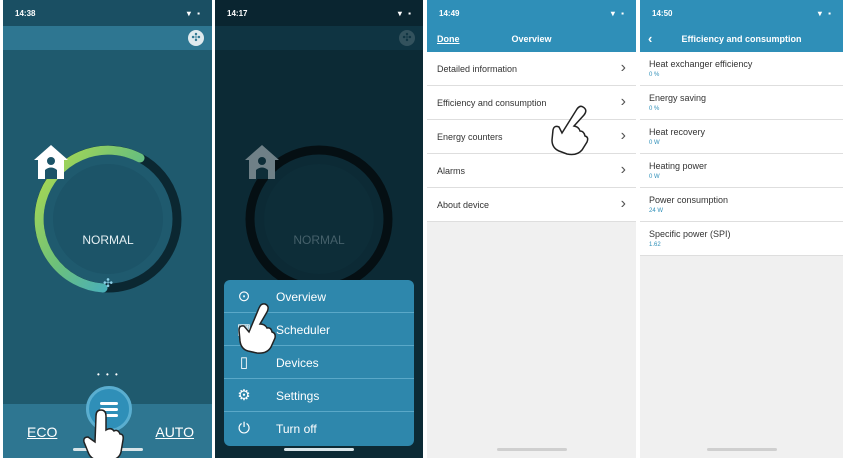  What do you see at coordinates (237, 13) in the screenshot?
I see `status-time: 14:17` at bounding box center [237, 13].